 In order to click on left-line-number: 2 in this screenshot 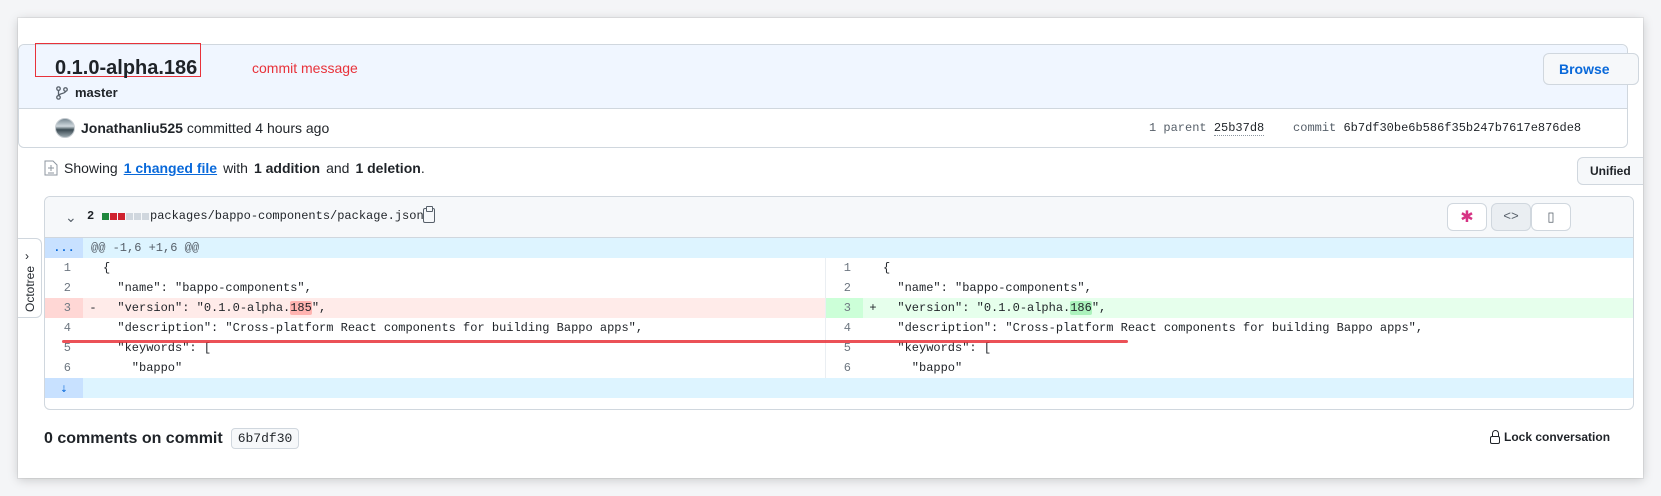, I will do `click(64, 288)`.